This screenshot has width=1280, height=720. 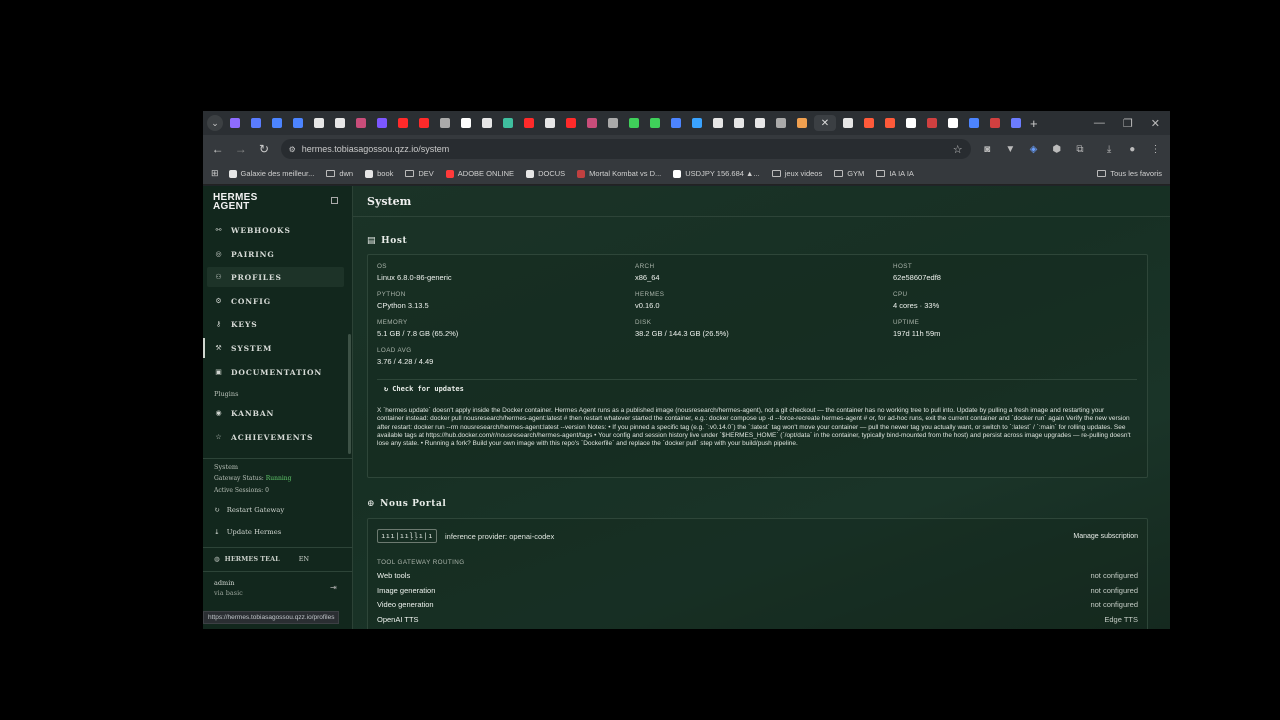 I want to click on sidebar-item-config: ⚙ CONFIG, so click(x=275, y=301).